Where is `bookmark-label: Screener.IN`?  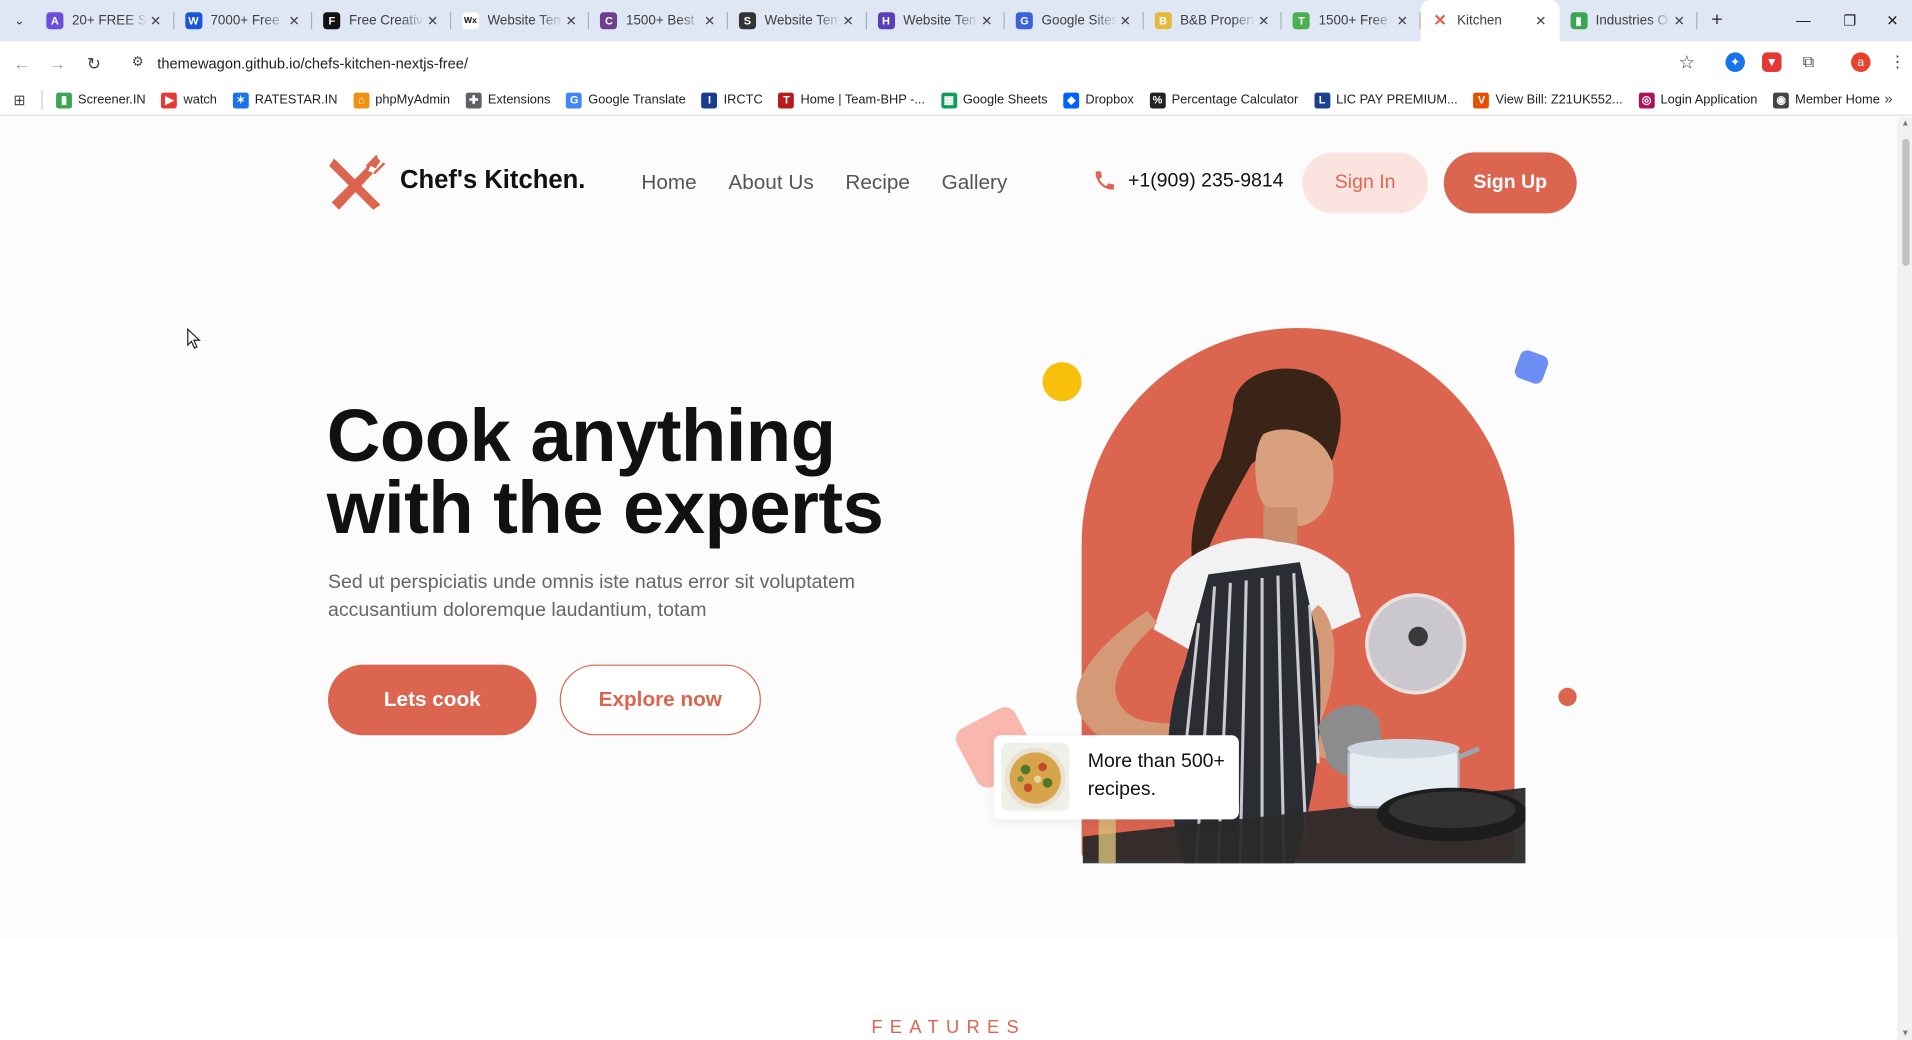
bookmark-label: Screener.IN is located at coordinates (112, 100).